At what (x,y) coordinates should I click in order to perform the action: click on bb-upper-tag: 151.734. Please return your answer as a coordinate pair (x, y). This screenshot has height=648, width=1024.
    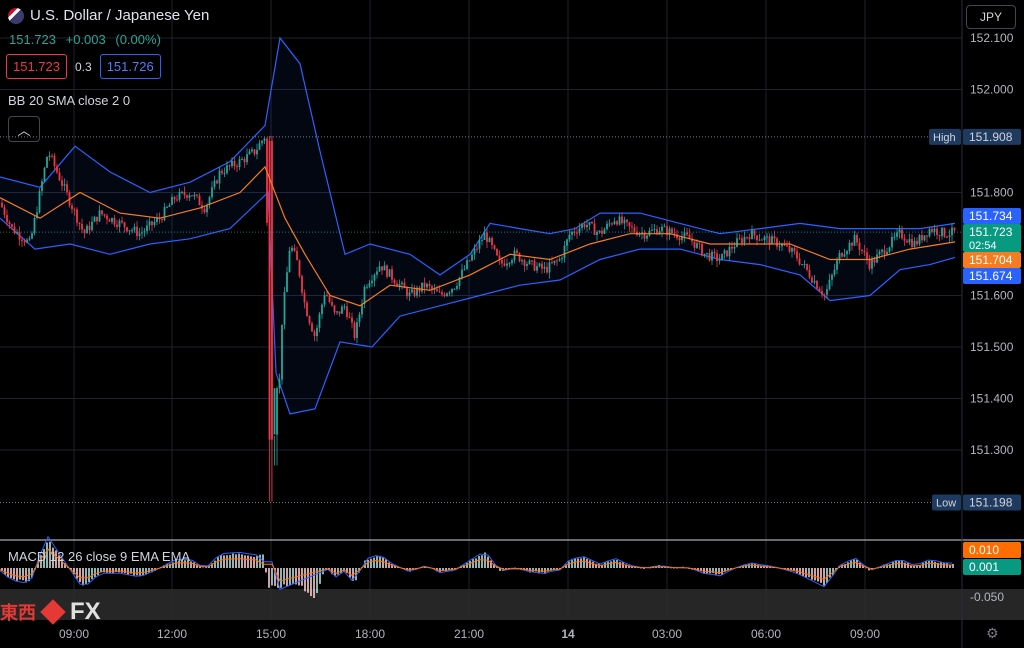
    Looking at the image, I should click on (991, 216).